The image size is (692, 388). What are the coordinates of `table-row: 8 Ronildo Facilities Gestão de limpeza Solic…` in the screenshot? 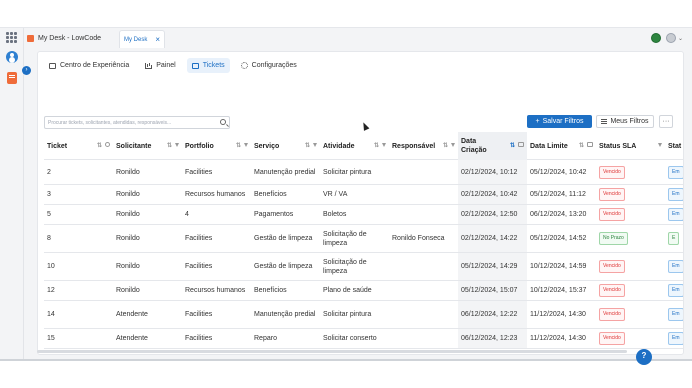 It's located at (363, 239).